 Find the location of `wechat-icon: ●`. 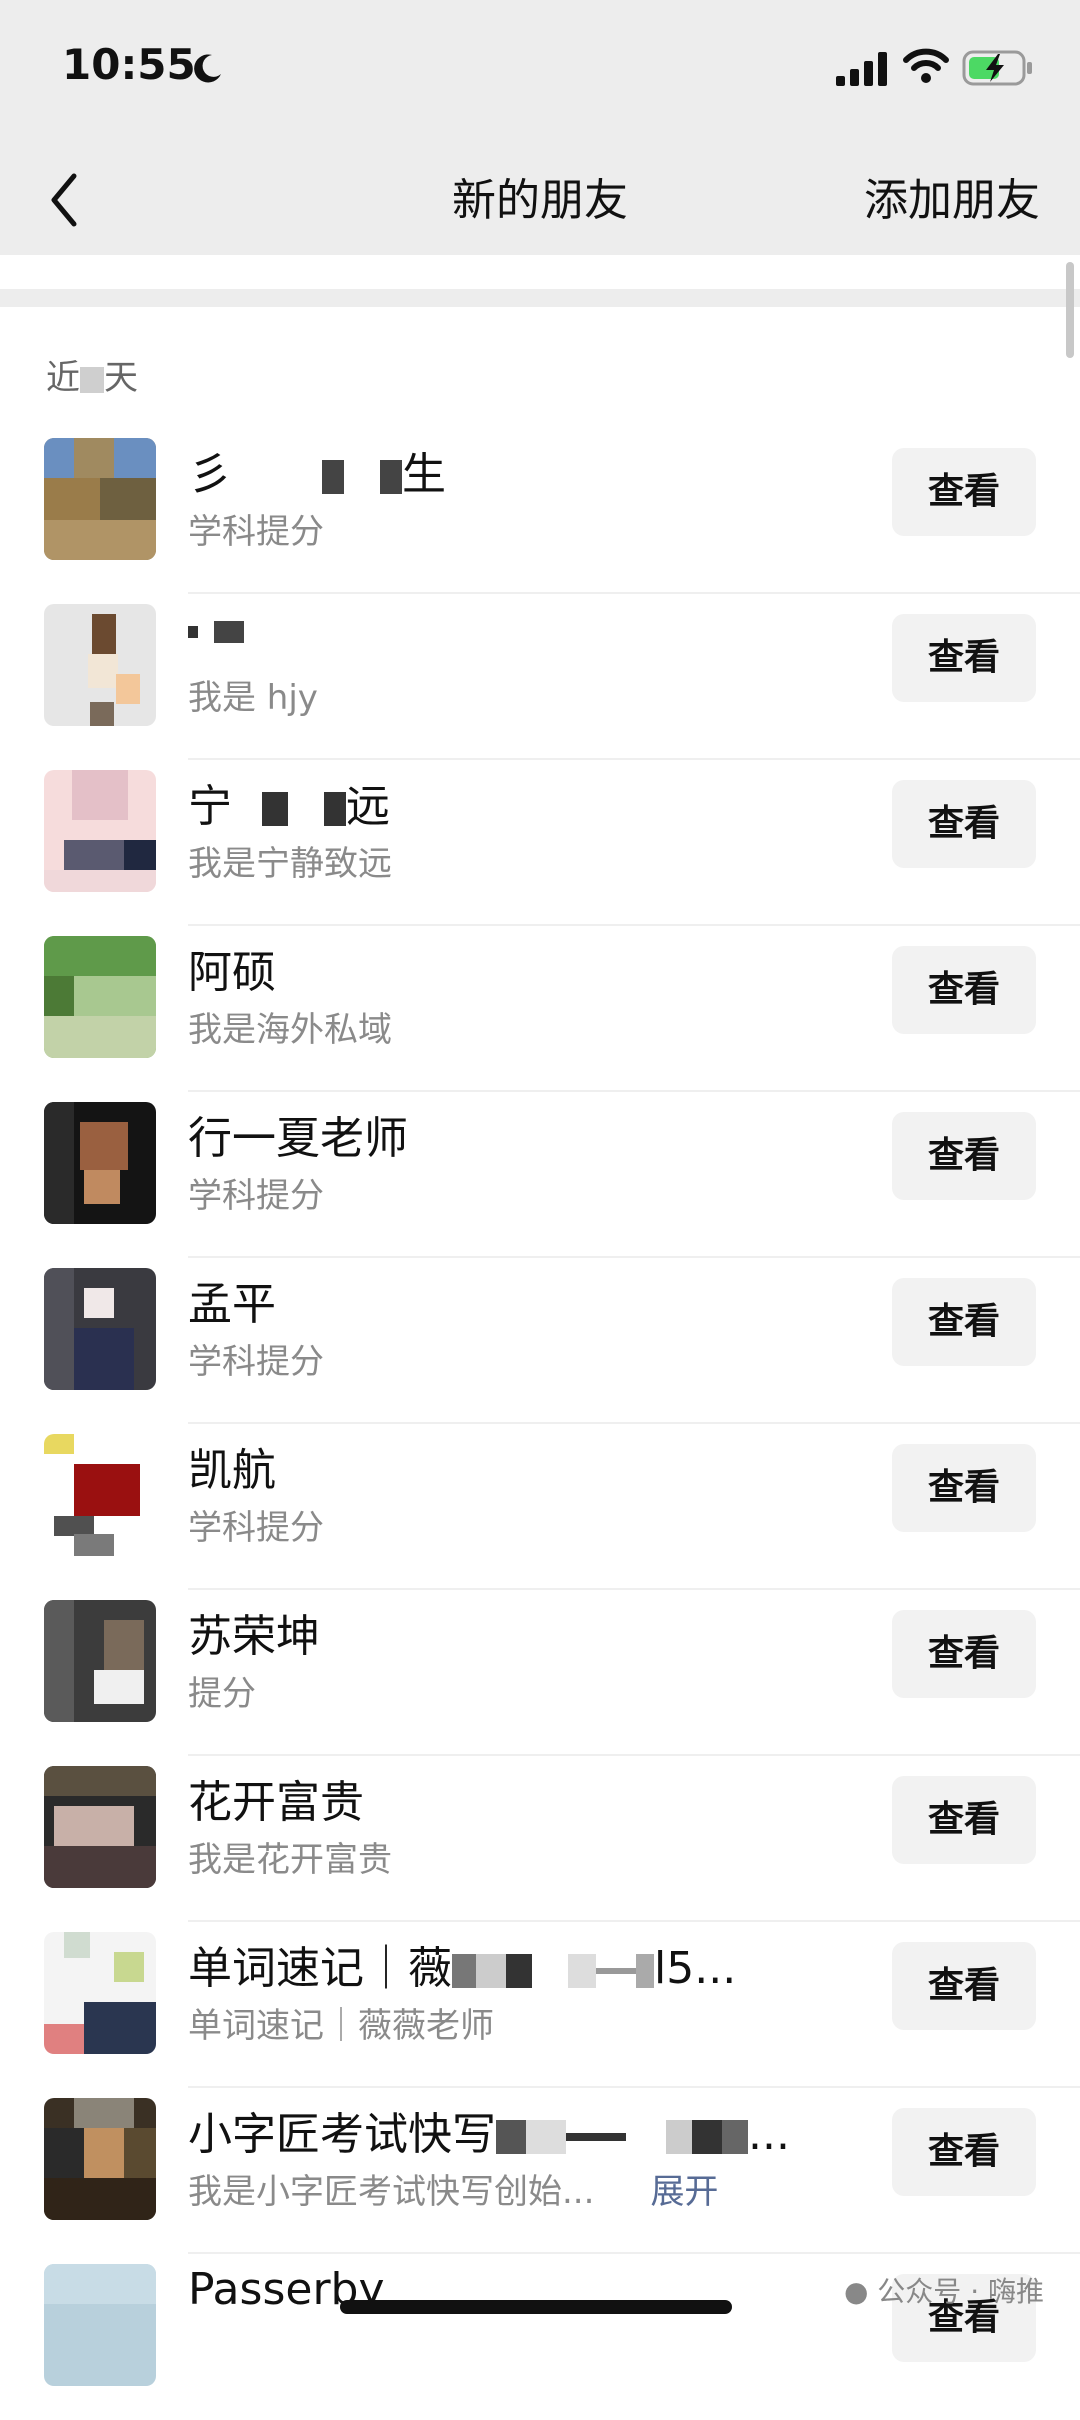

wechat-icon: ● is located at coordinates (860, 2291).